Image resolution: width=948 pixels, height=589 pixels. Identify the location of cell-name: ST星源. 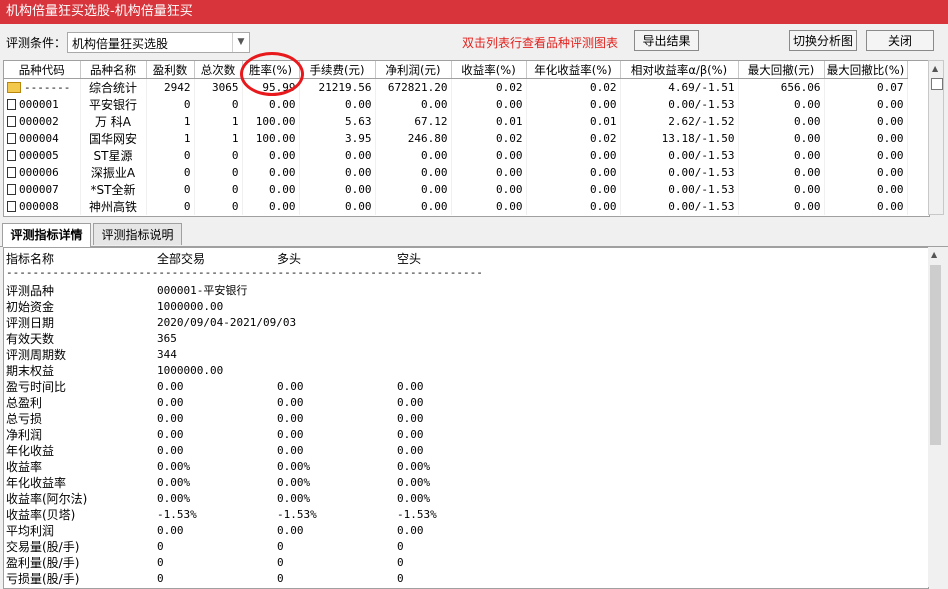
(113, 155).